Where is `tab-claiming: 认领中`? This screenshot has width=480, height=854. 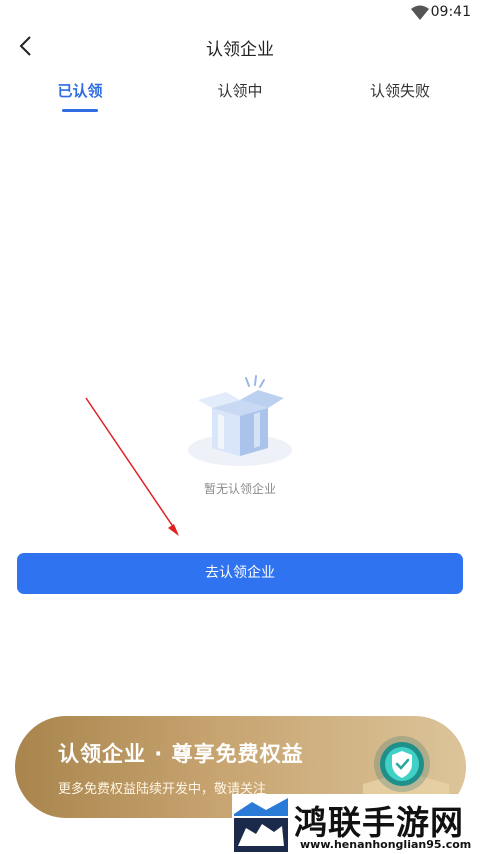
tab-claiming: 认领中 is located at coordinates (240, 90).